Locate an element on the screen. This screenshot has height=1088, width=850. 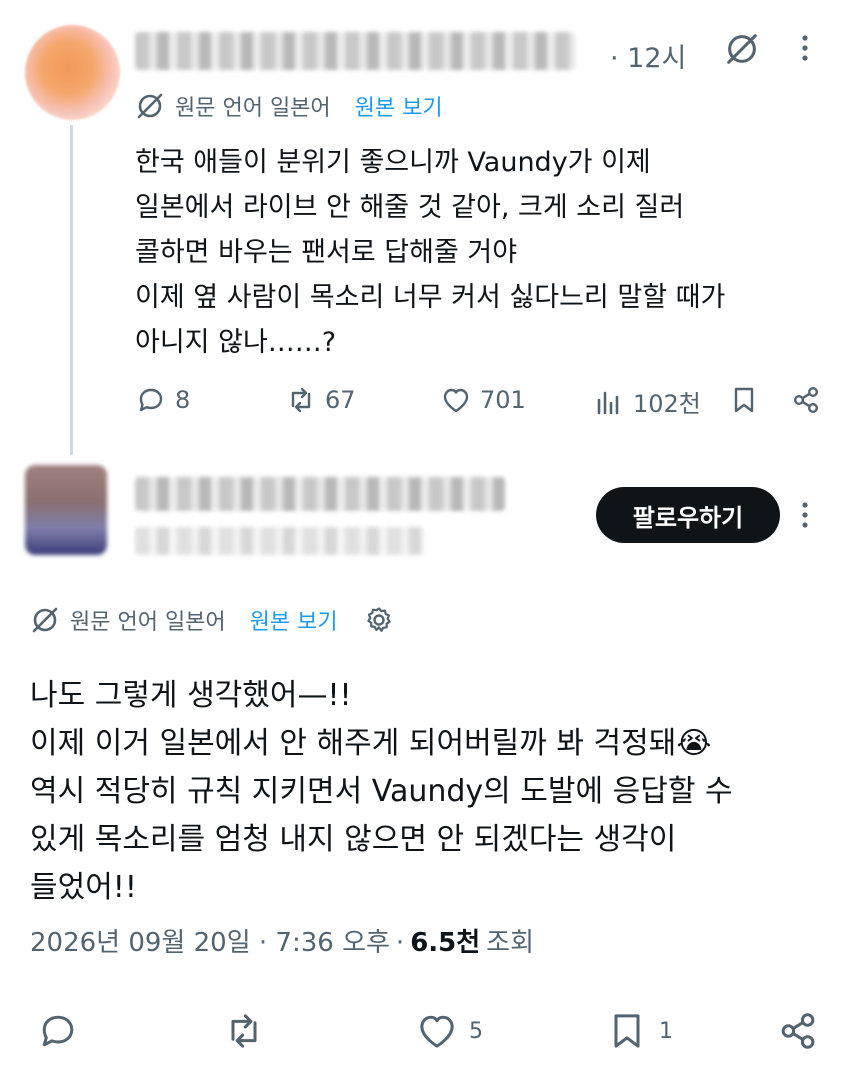
tweet-actions: 5 1 is located at coordinates (425, 1032).